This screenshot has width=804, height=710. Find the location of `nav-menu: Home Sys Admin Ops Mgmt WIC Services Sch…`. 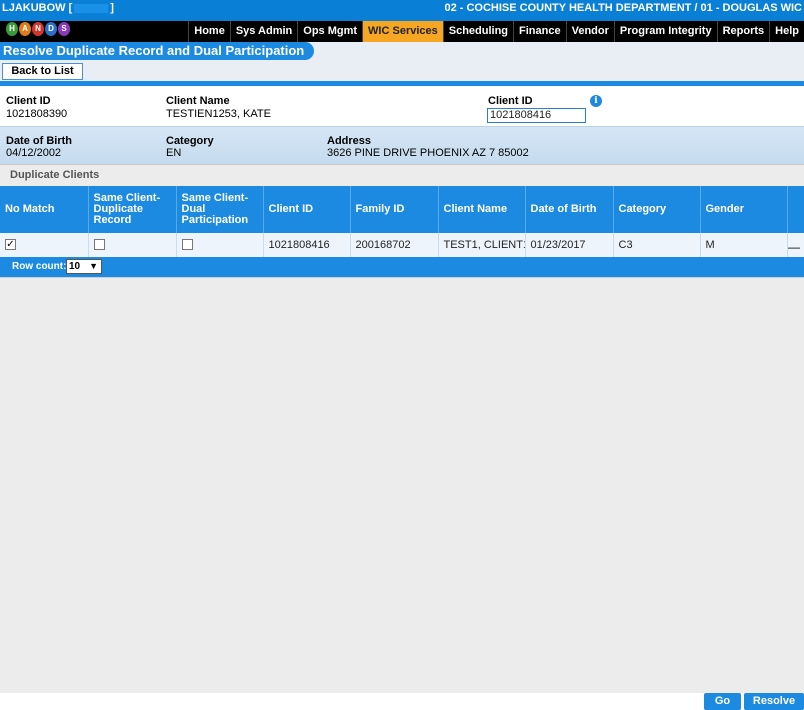

nav-menu: Home Sys Admin Ops Mgmt WIC Services Sch… is located at coordinates (496, 31).